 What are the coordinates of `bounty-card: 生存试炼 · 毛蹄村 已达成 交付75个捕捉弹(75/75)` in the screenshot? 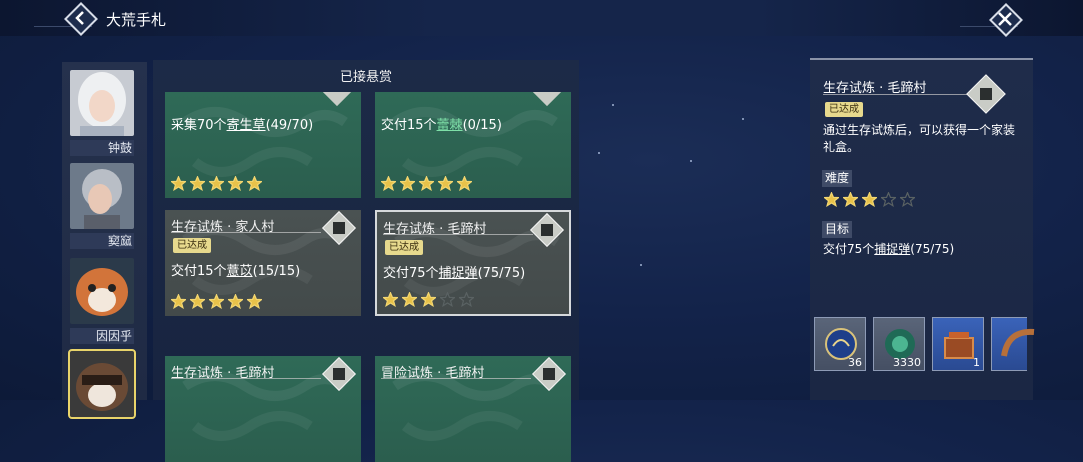 It's located at (473, 263).